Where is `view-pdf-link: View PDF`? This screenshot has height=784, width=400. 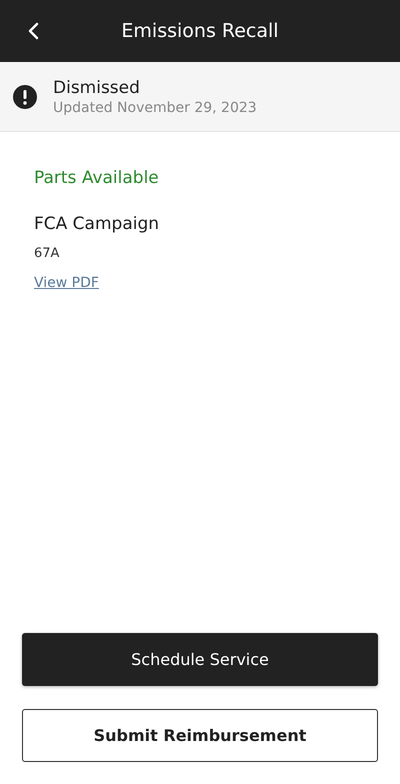 view-pdf-link: View PDF is located at coordinates (66, 283).